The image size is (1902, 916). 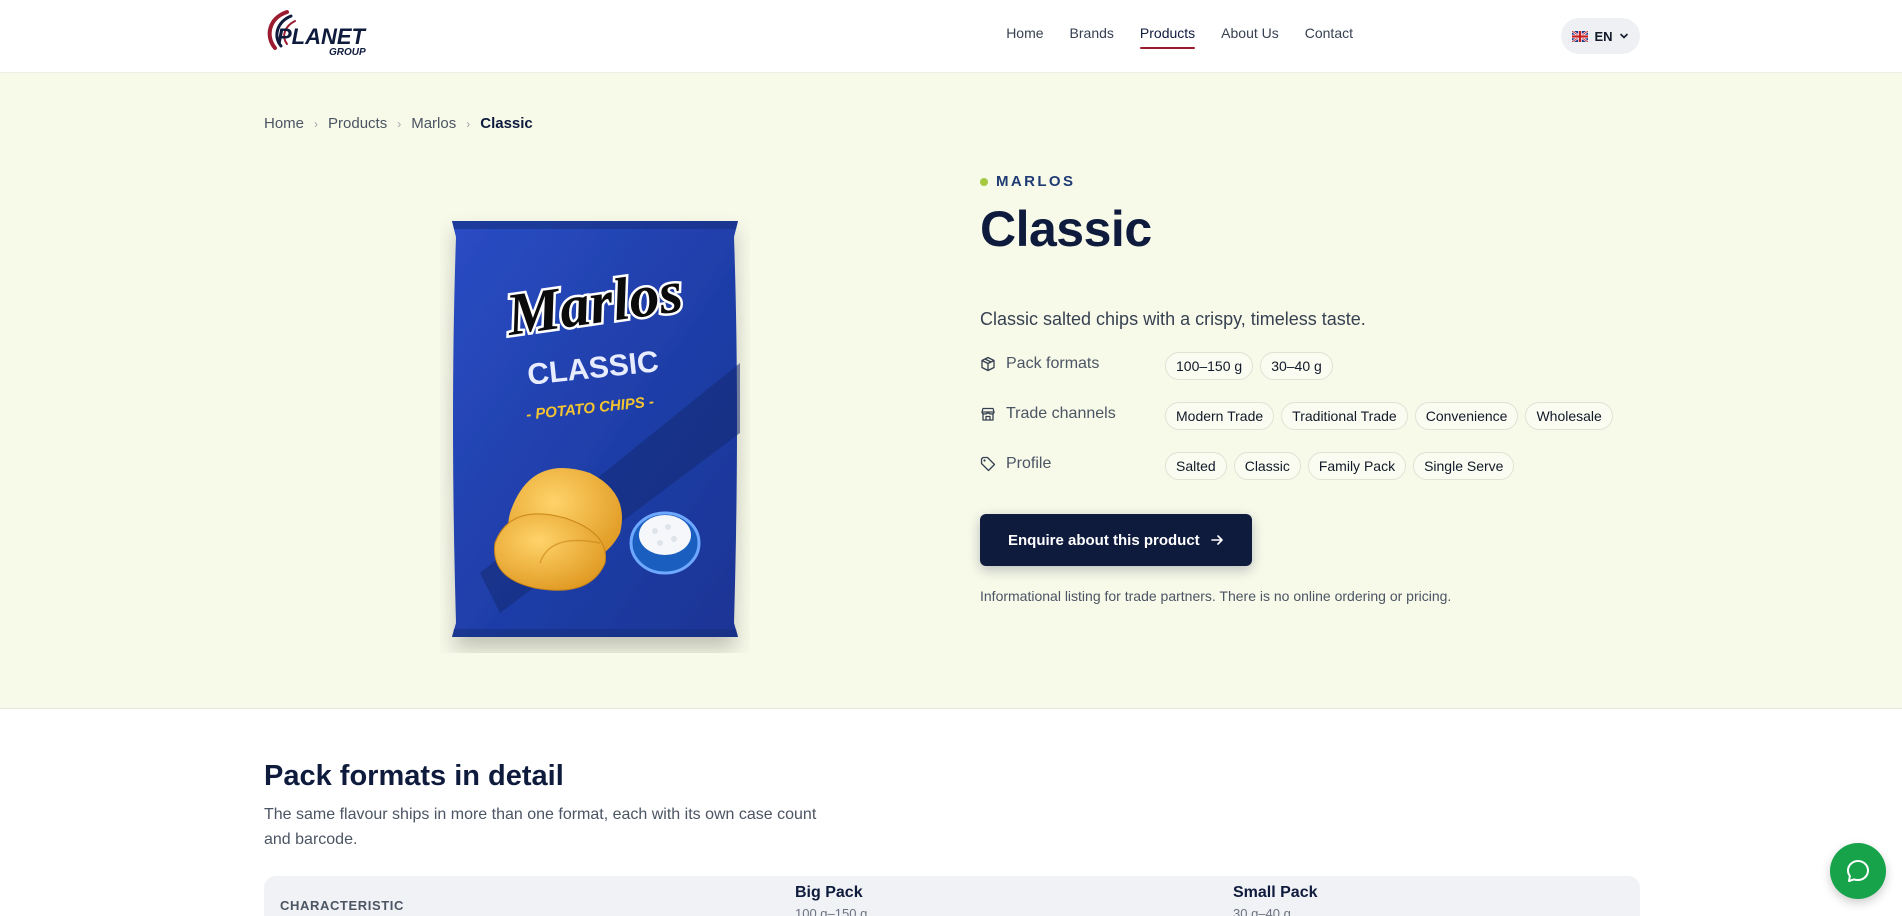 What do you see at coordinates (342, 905) in the screenshot?
I see `table-header-characteristic: CHARACTERISTIC` at bounding box center [342, 905].